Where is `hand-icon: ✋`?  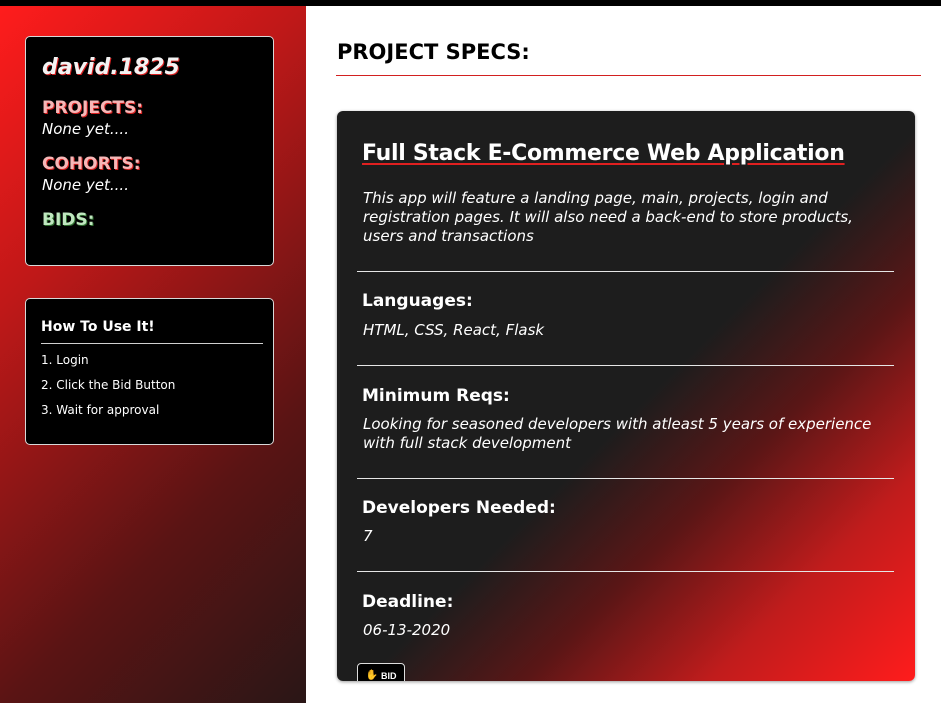 hand-icon: ✋ is located at coordinates (371, 675).